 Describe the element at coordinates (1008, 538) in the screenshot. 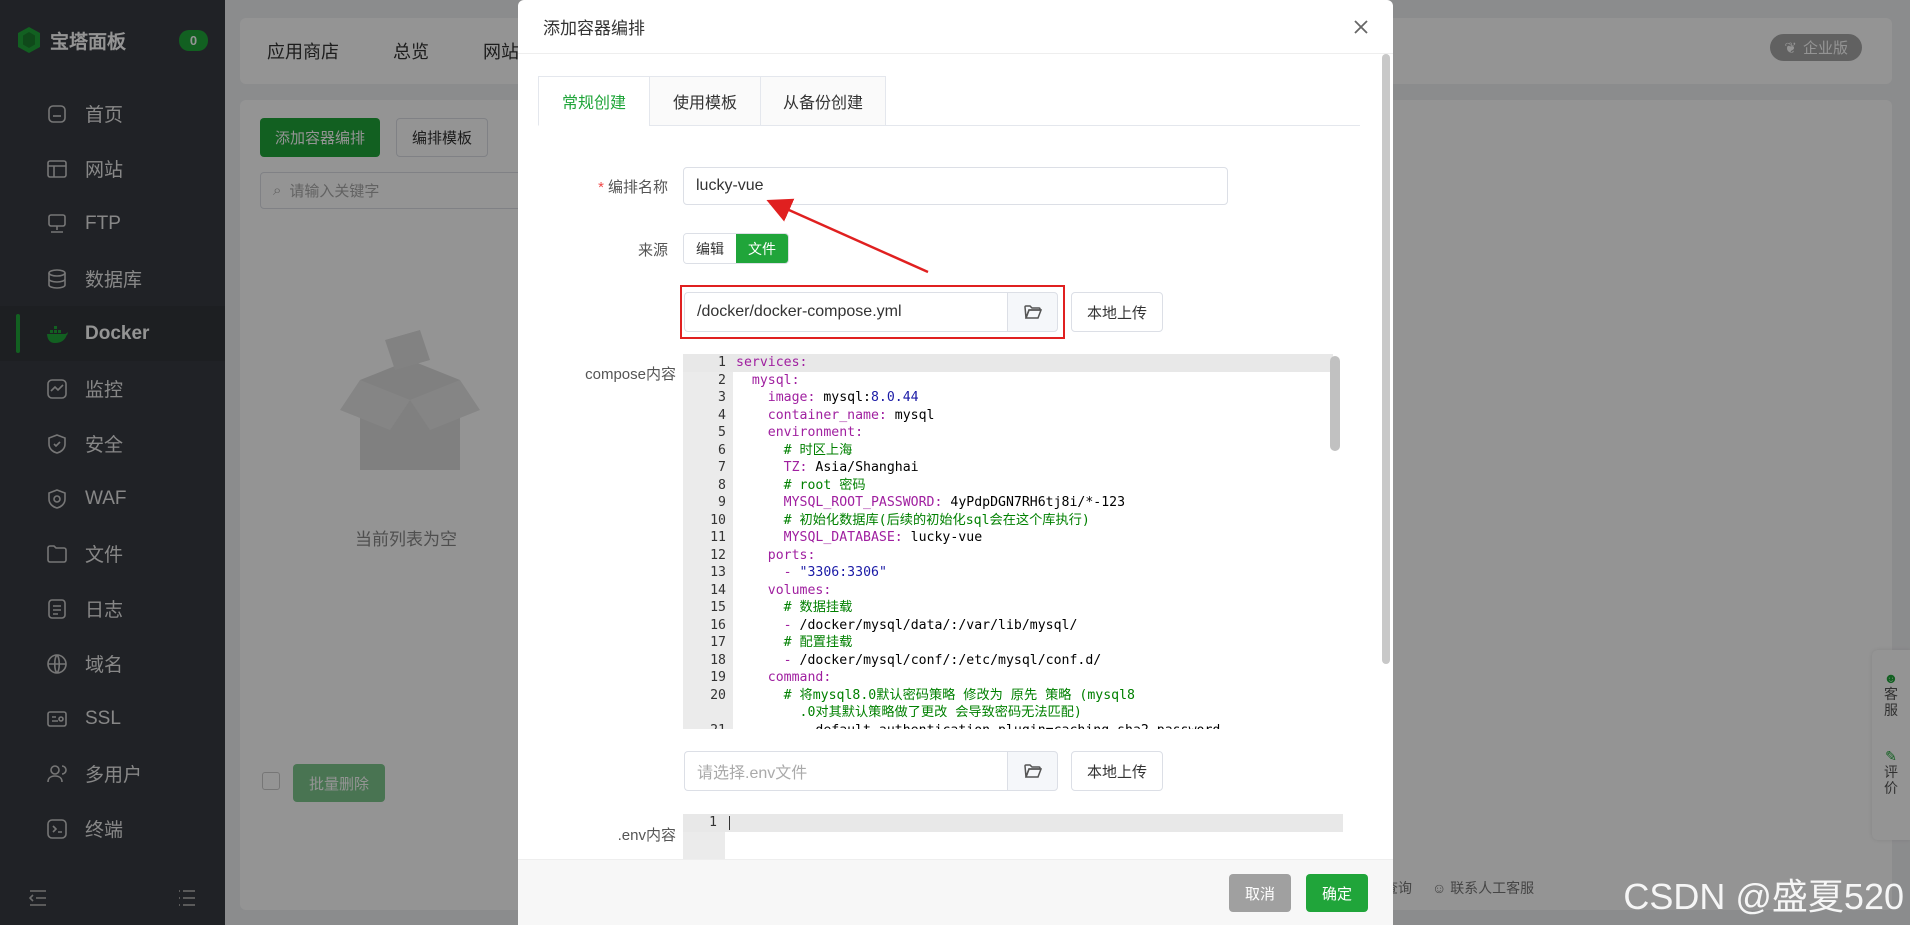

I see `code-line: 11 MYSQL_DATABASE: lucky-vue` at that location.